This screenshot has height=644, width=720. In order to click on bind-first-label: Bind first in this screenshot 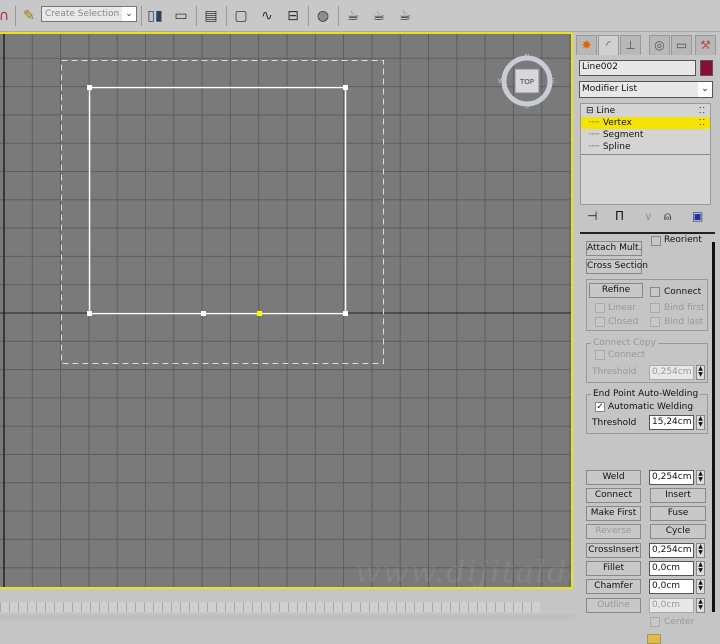, I will do `click(684, 308)`.